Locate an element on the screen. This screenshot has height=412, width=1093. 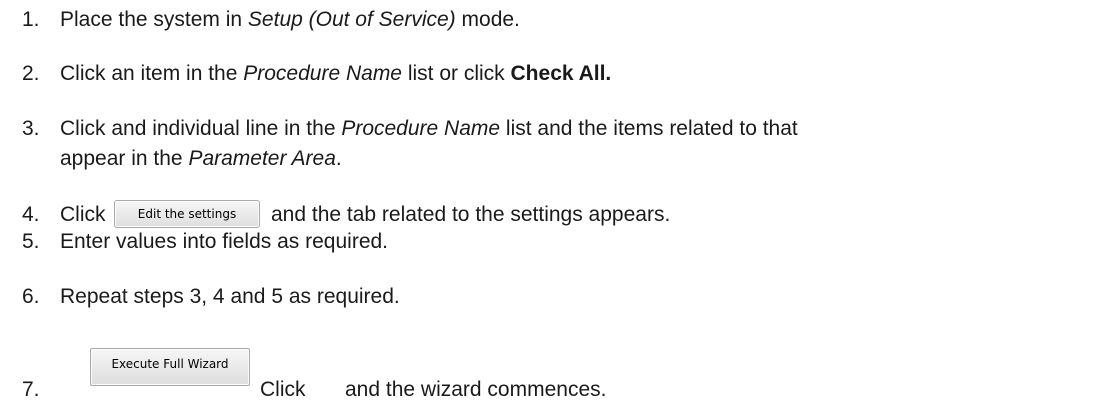
step-number: 4. is located at coordinates (31, 214).